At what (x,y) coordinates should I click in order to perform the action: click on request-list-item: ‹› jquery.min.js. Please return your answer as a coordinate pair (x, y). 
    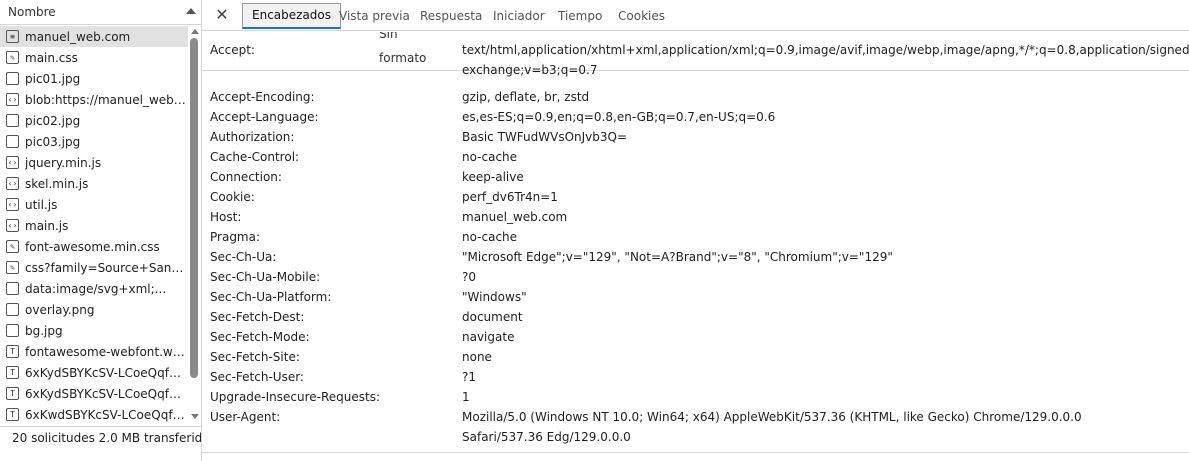
    Looking at the image, I should click on (94, 162).